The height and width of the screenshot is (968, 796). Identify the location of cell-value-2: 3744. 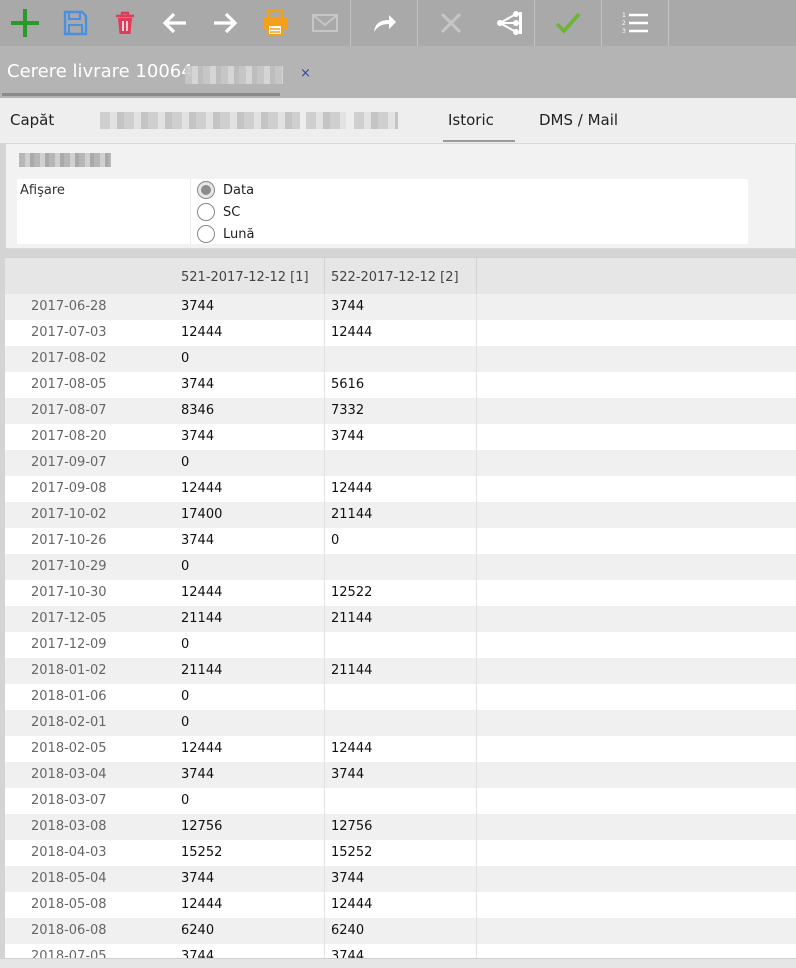
(401, 775).